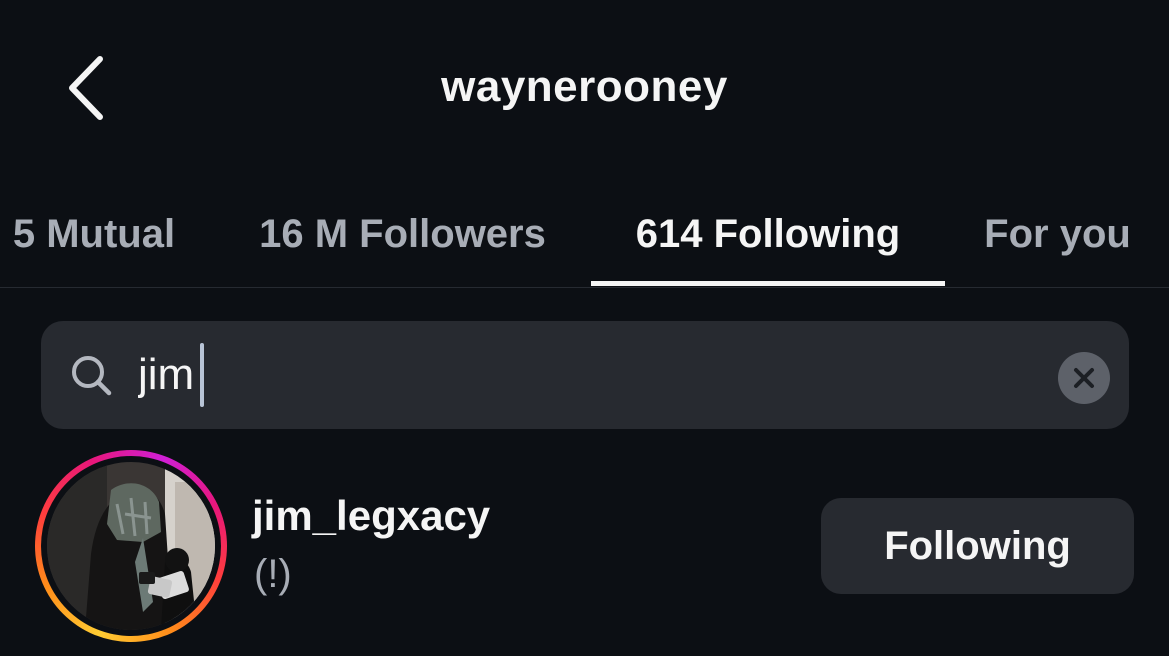 The height and width of the screenshot is (656, 1169). I want to click on close-icon, so click(1084, 378).